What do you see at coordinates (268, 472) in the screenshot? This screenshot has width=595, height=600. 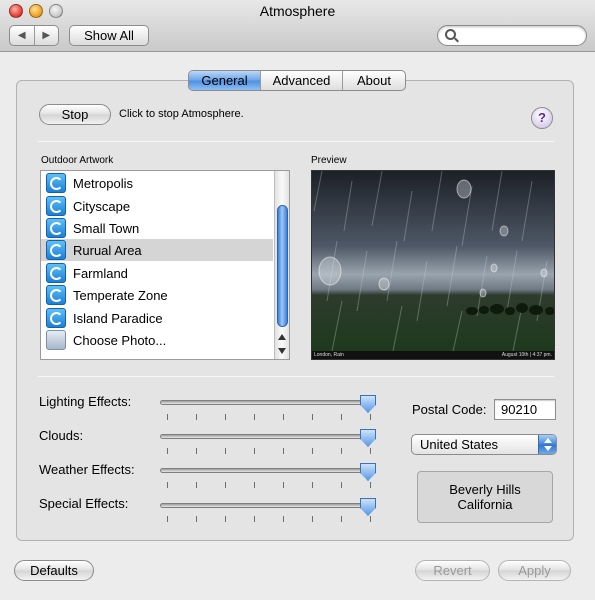 I see `weather-effects-slider` at bounding box center [268, 472].